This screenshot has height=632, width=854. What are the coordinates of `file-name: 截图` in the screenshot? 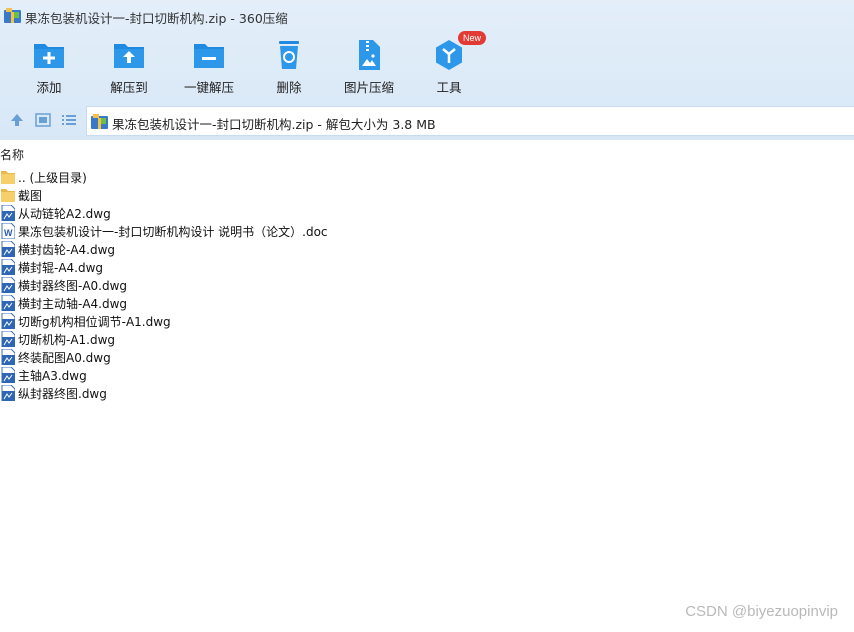 It's located at (30, 196).